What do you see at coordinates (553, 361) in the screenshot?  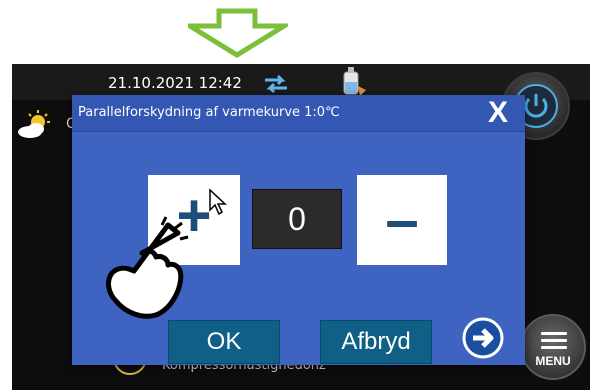 I see `menu-label: MENU` at bounding box center [553, 361].